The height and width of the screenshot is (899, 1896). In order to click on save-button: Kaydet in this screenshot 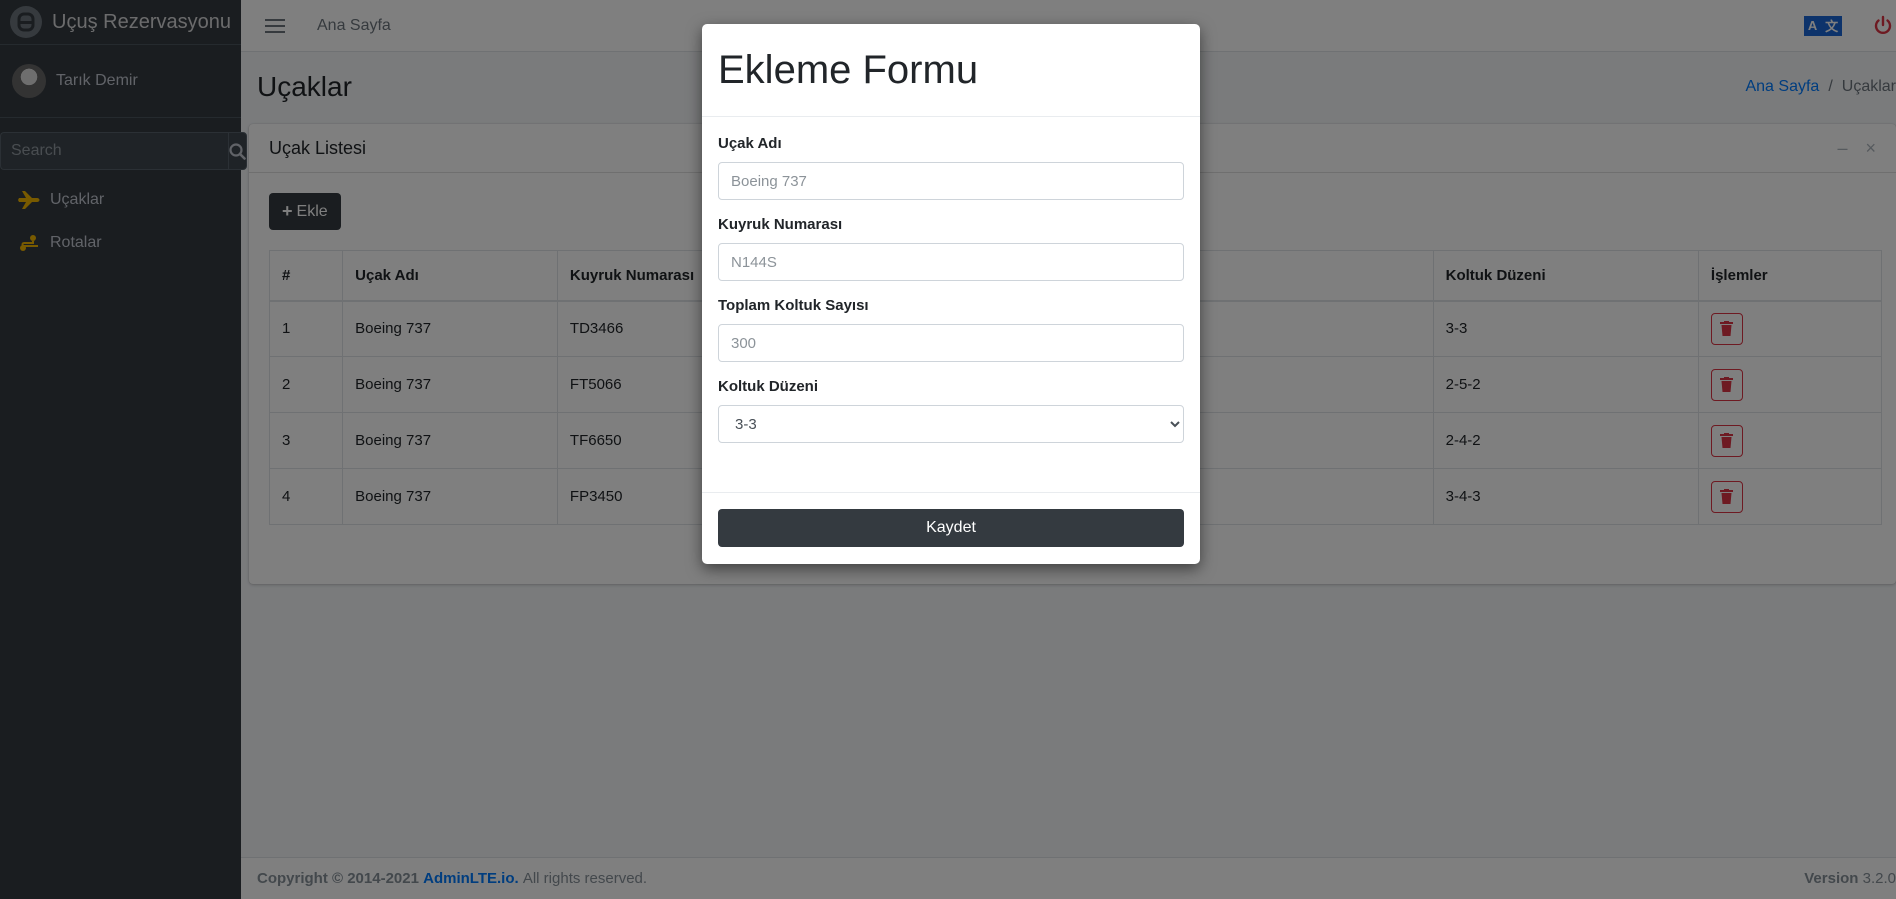, I will do `click(951, 528)`.